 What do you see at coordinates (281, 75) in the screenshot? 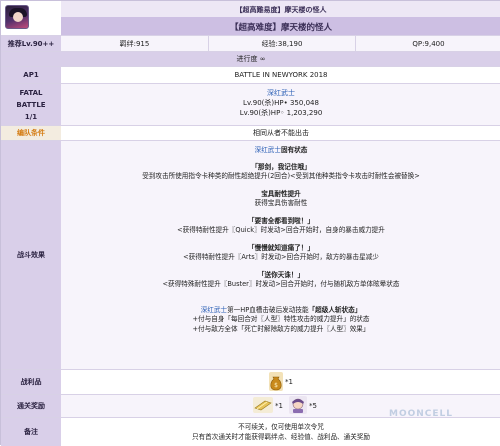
I see `battle-name: BATTLE IN NEWYORK 2018` at bounding box center [281, 75].